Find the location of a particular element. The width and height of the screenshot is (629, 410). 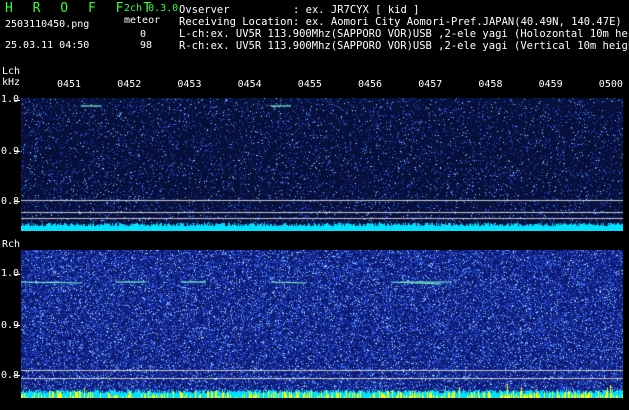

time-tick: 0452 is located at coordinates (129, 84).